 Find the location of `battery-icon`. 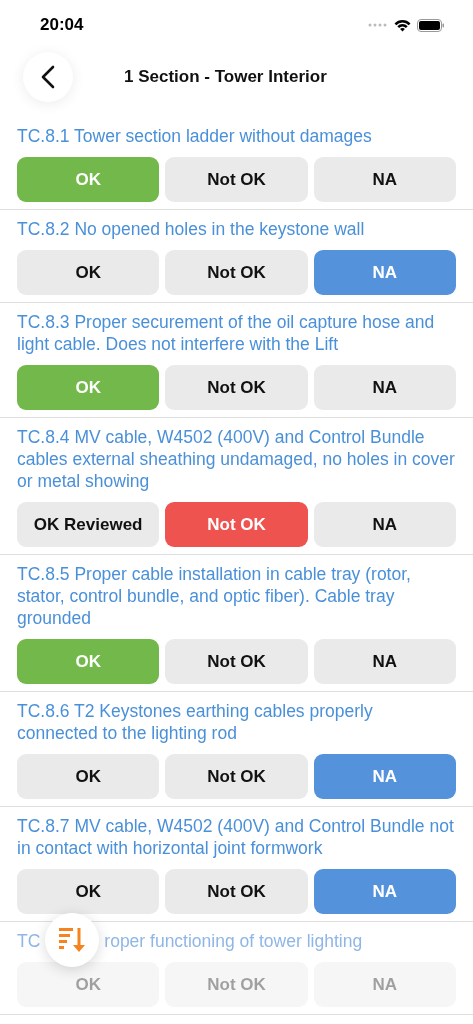

battery-icon is located at coordinates (431, 25).